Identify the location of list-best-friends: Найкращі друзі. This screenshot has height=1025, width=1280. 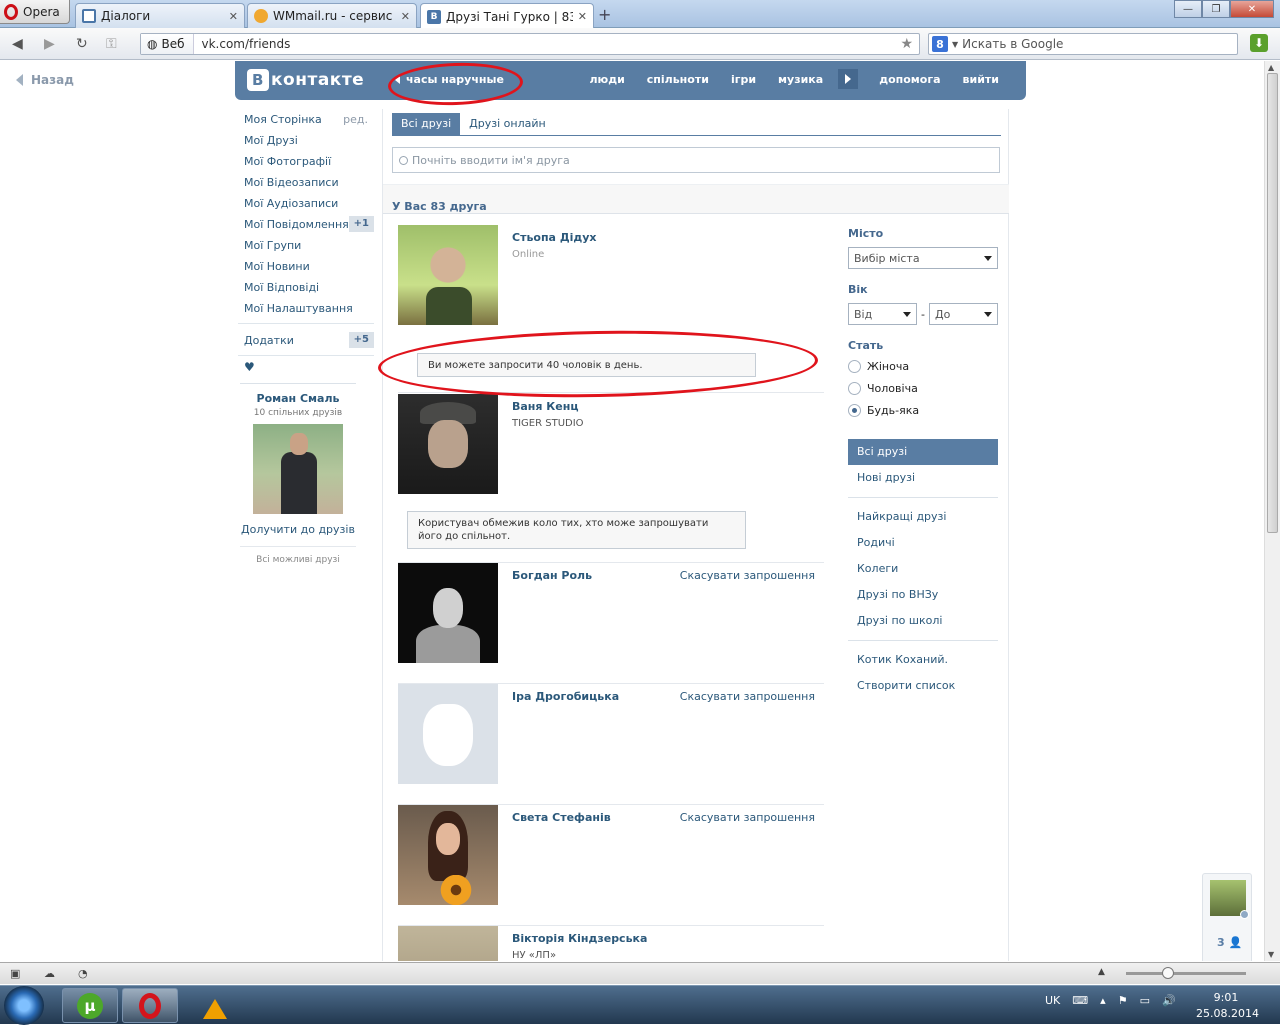
(923, 517).